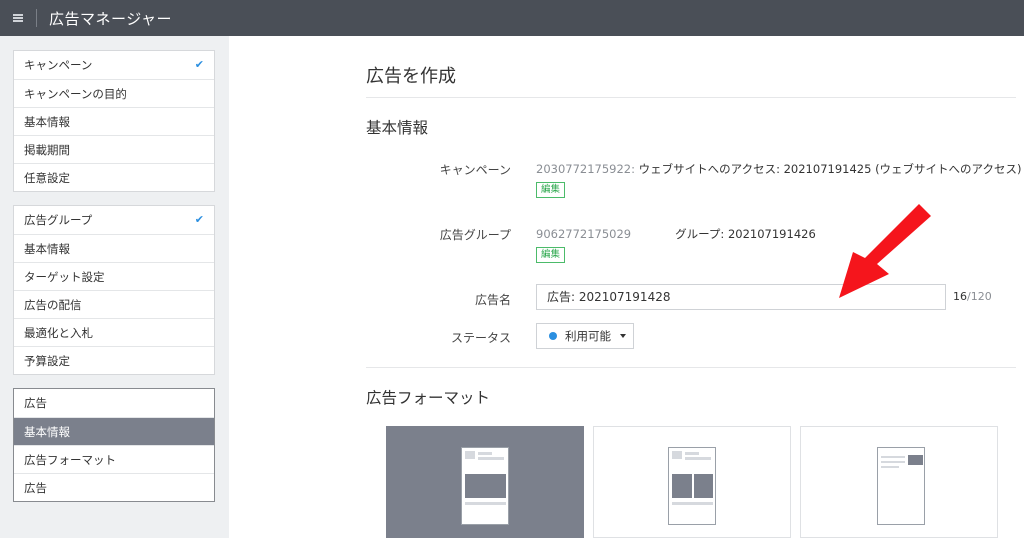 This screenshot has width=1024, height=538. What do you see at coordinates (492, 300) in the screenshot?
I see `ad-name-label: 広告名` at bounding box center [492, 300].